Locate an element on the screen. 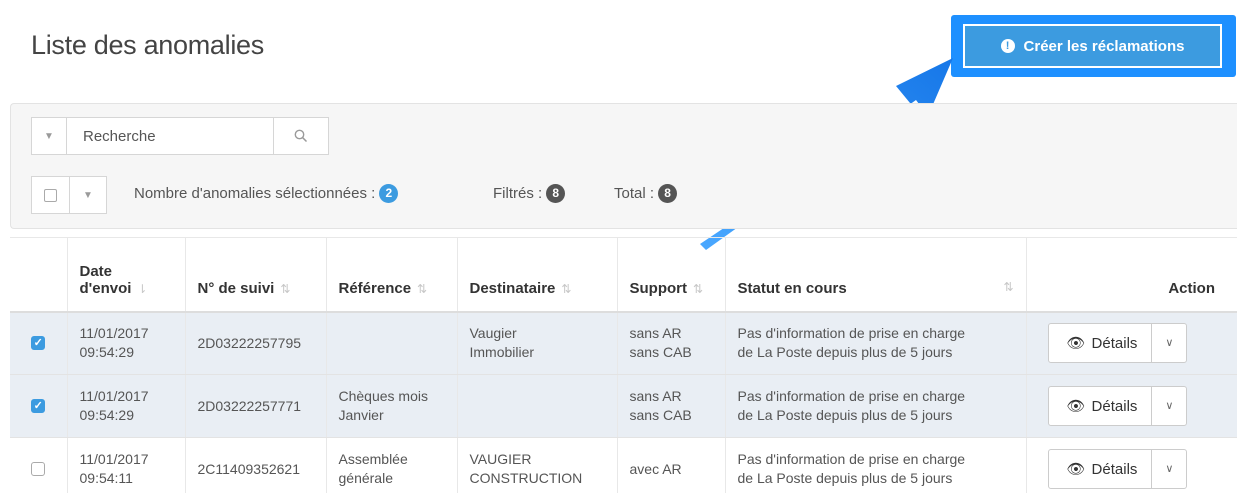 This screenshot has height=493, width=1237. filtered-count-label: Filtrés : is located at coordinates (518, 193).